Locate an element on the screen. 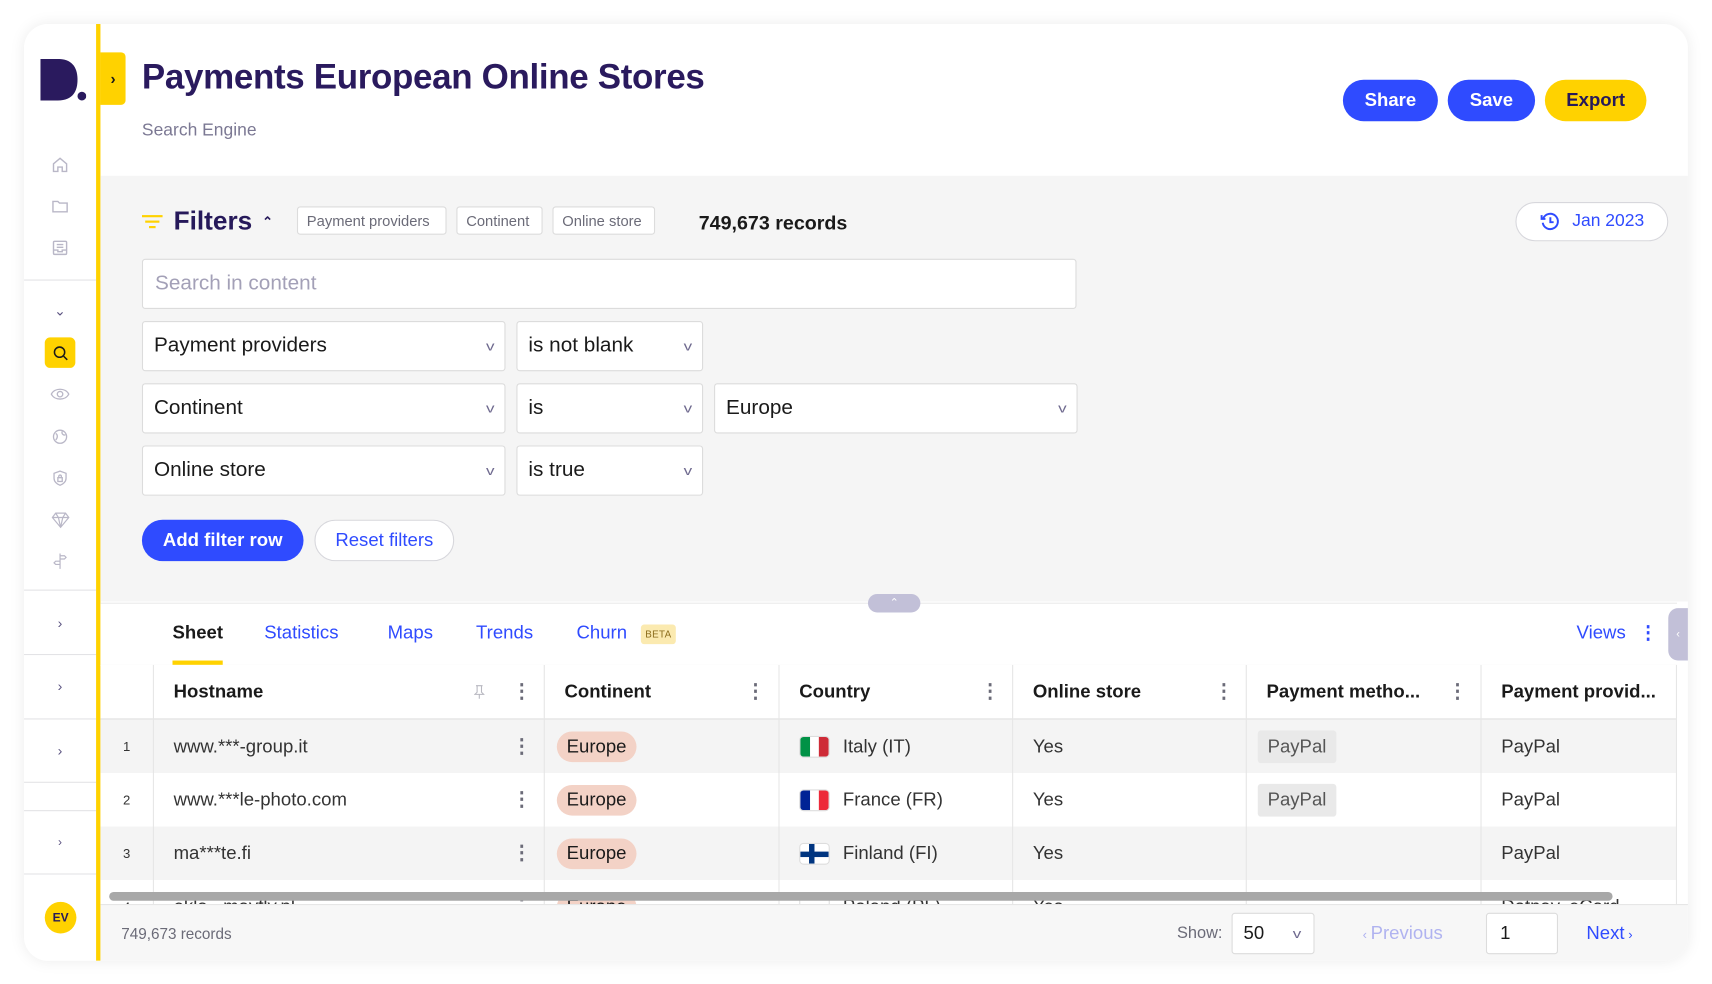 The height and width of the screenshot is (984, 1712). previous-page-button: ‹ Previous is located at coordinates (1403, 934).